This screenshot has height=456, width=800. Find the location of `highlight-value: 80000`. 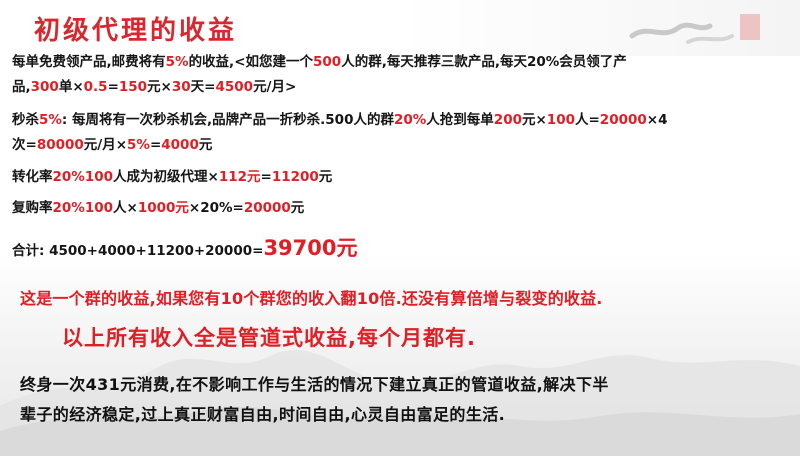

highlight-value: 80000 is located at coordinates (60, 145).